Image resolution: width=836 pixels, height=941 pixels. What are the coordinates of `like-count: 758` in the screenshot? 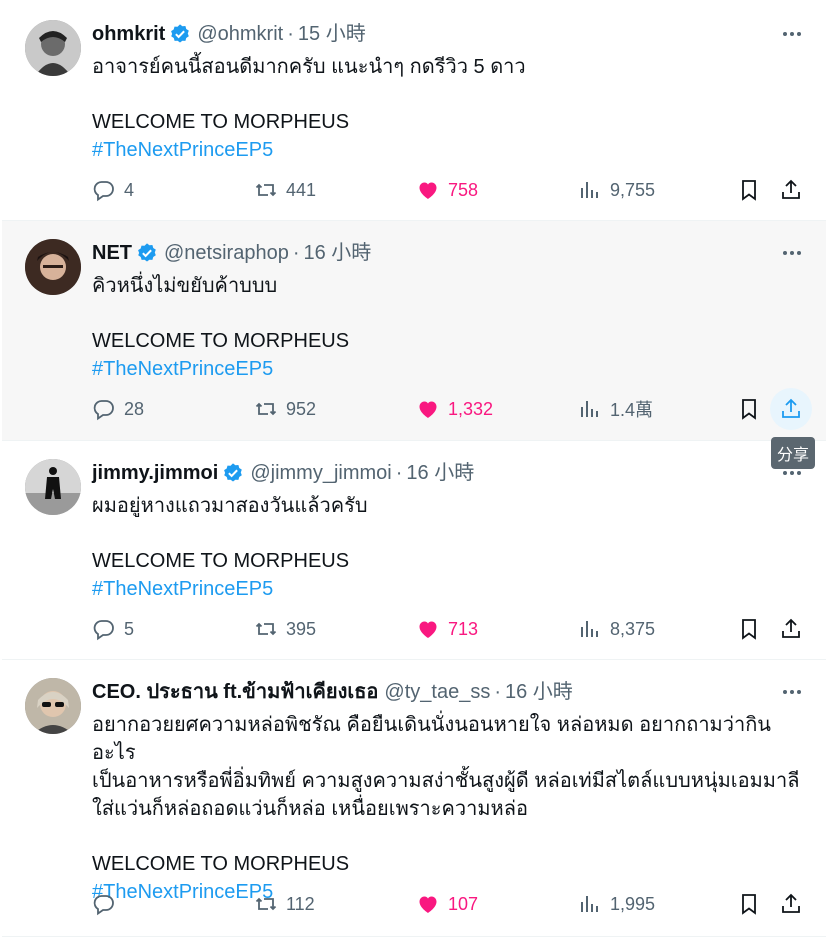 It's located at (463, 189).